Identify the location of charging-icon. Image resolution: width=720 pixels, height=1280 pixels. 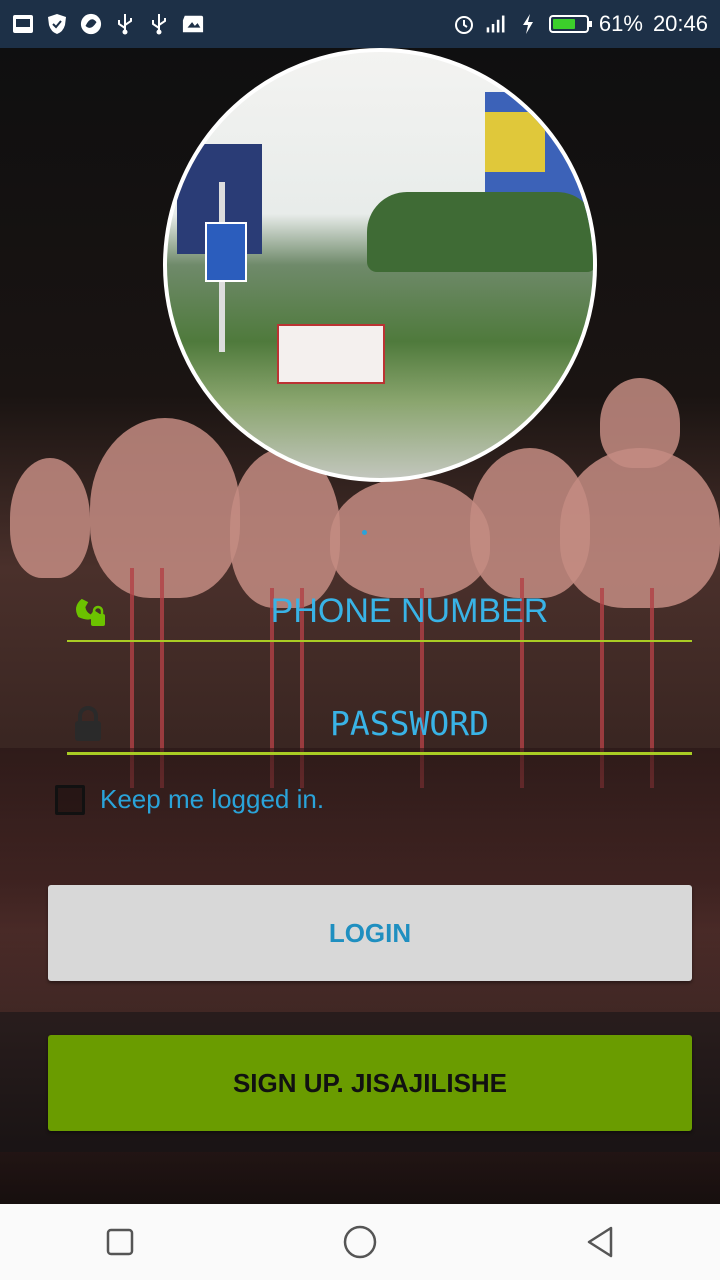
(528, 24).